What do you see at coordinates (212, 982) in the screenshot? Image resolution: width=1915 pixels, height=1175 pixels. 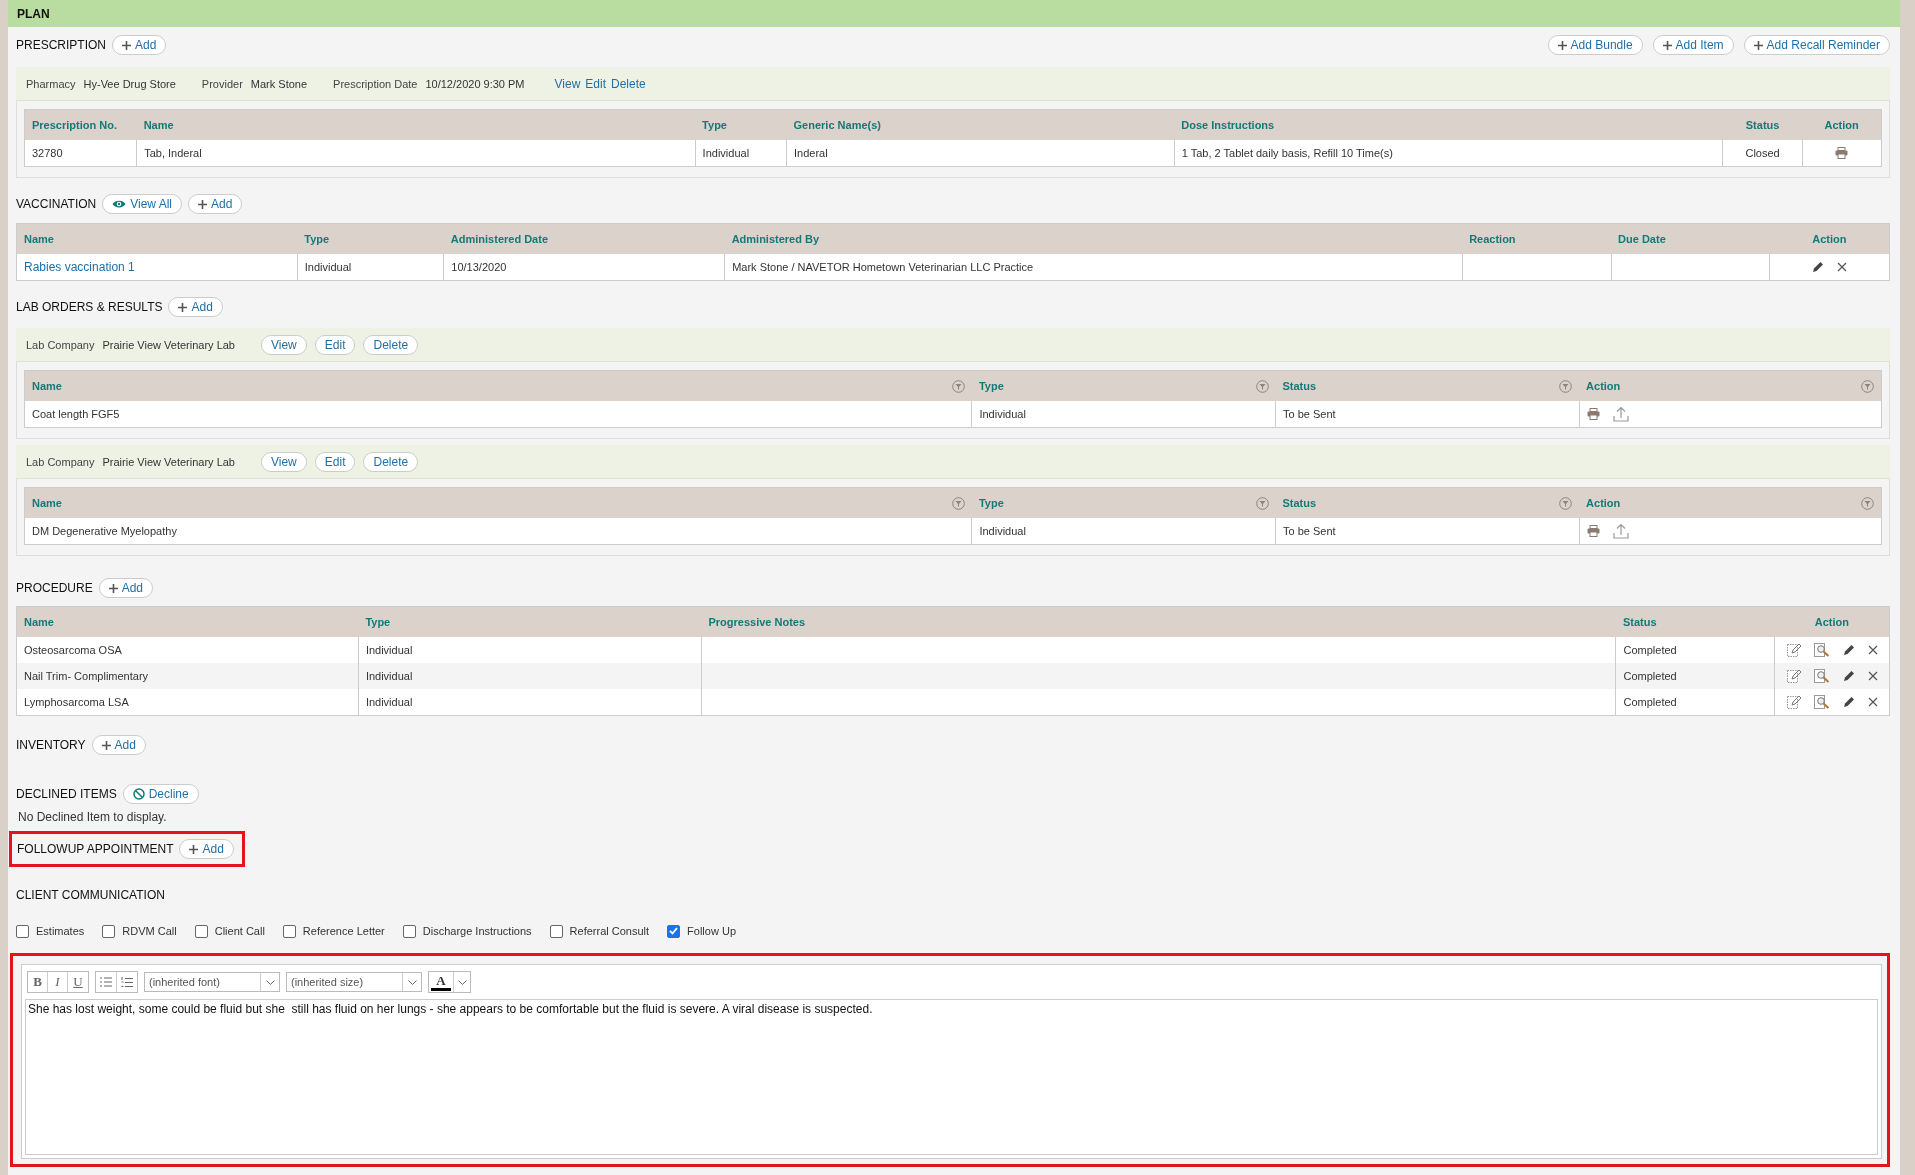 I see `font-select: (inherited font)` at bounding box center [212, 982].